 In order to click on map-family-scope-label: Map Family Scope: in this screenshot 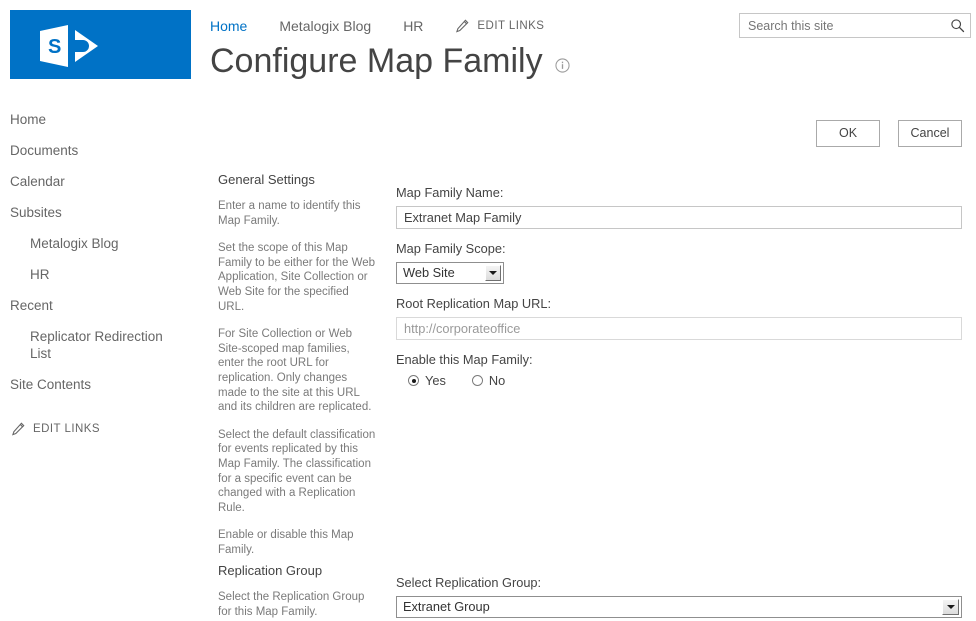, I will do `click(451, 248)`.